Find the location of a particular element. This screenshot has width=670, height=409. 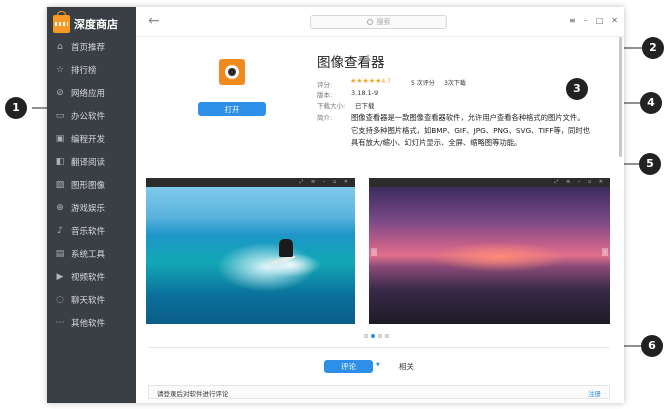

titlebar: ← 搜索 ≡ – □ ✕ is located at coordinates (380, 22).